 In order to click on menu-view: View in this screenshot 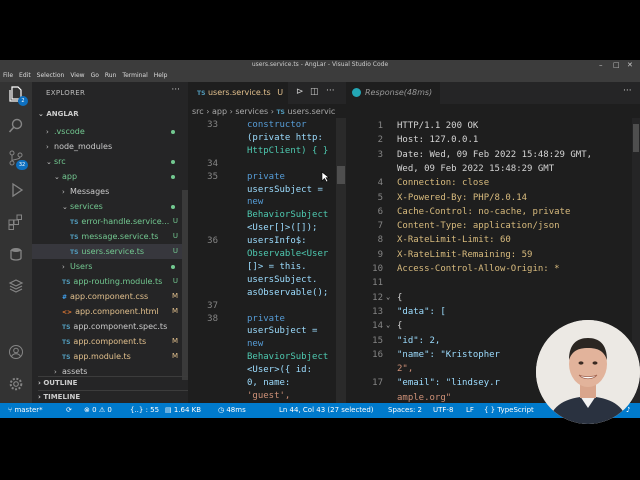, I will do `click(77, 76)`.